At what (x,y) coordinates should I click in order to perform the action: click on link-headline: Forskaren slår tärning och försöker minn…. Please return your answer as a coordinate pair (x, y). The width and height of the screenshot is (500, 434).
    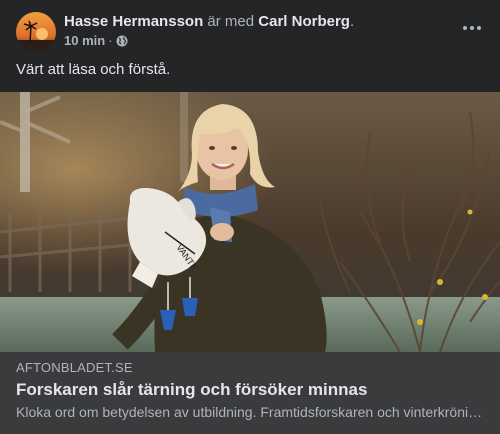
    Looking at the image, I should click on (191, 390).